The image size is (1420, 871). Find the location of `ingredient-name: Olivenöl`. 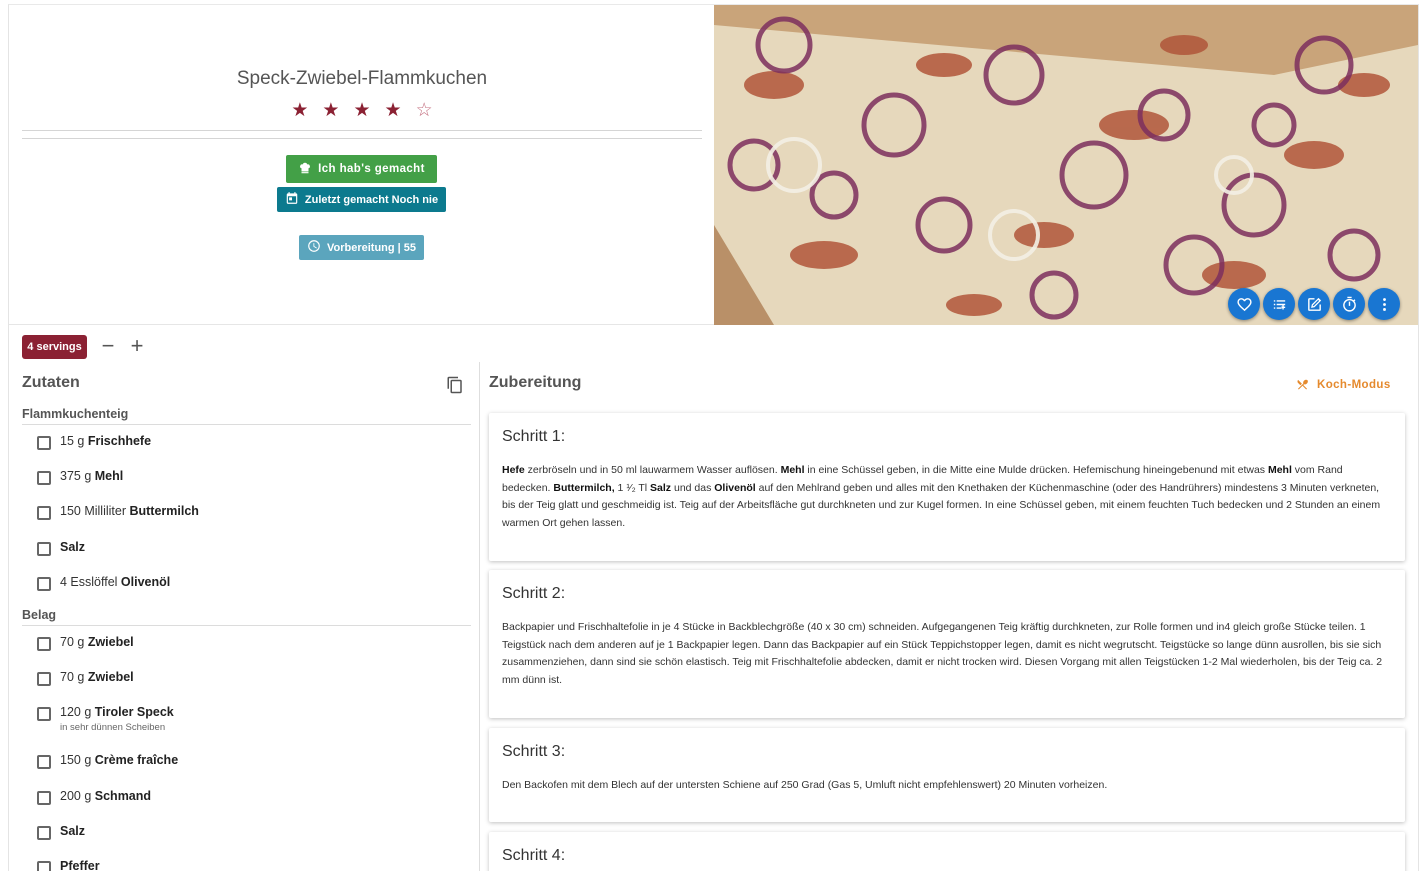

ingredient-name: Olivenöl is located at coordinates (145, 581).